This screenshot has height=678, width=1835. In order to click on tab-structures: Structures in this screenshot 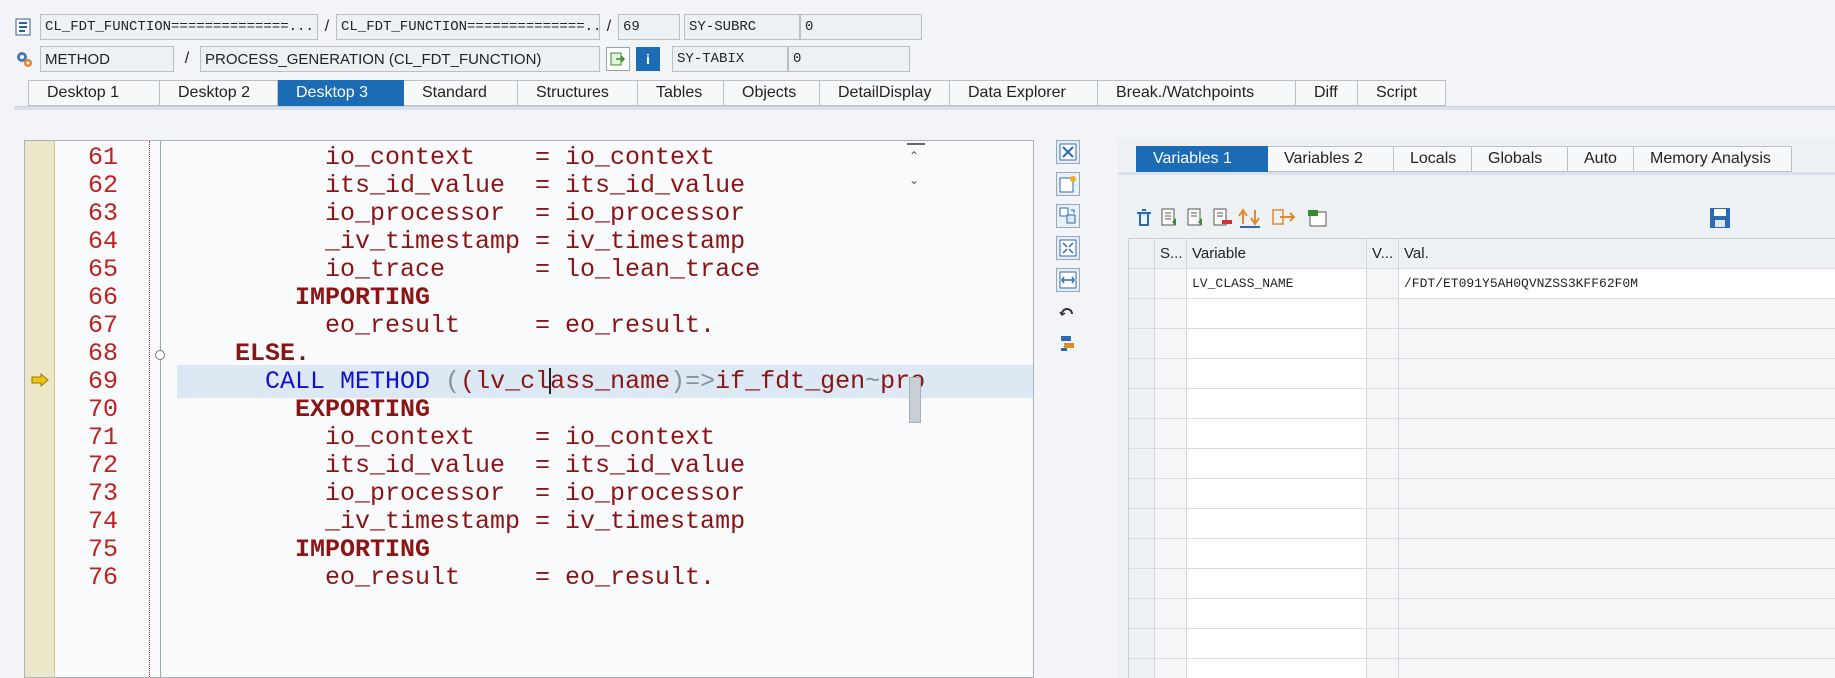, I will do `click(578, 93)`.